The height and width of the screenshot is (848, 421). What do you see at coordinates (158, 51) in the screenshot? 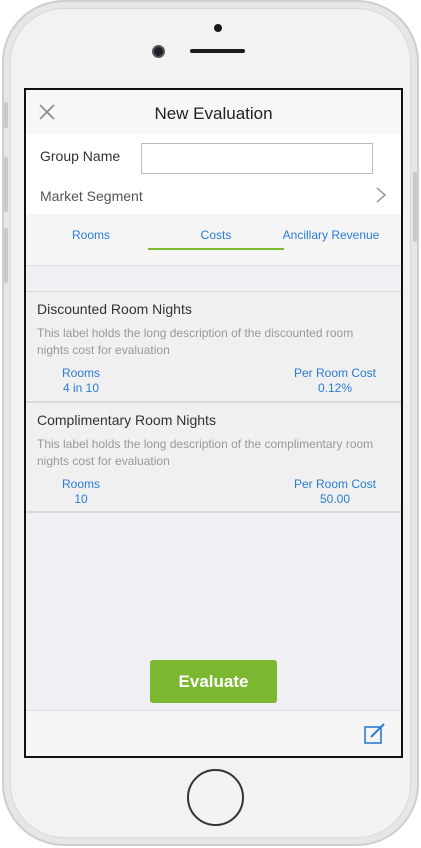
I see `front-camera` at bounding box center [158, 51].